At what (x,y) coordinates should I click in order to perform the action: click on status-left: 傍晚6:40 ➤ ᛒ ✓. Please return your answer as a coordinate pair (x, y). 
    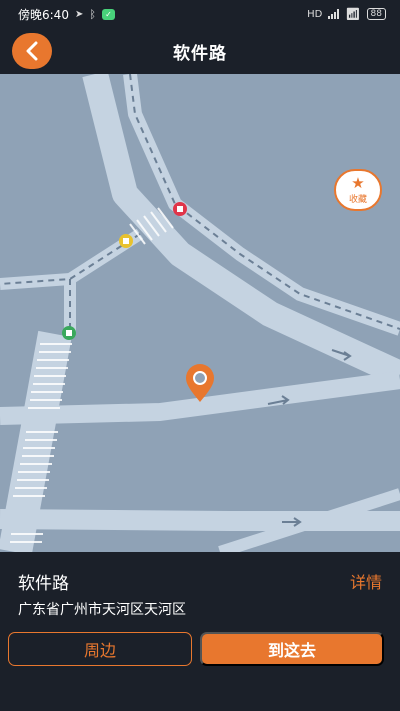
    Looking at the image, I should click on (66, 14).